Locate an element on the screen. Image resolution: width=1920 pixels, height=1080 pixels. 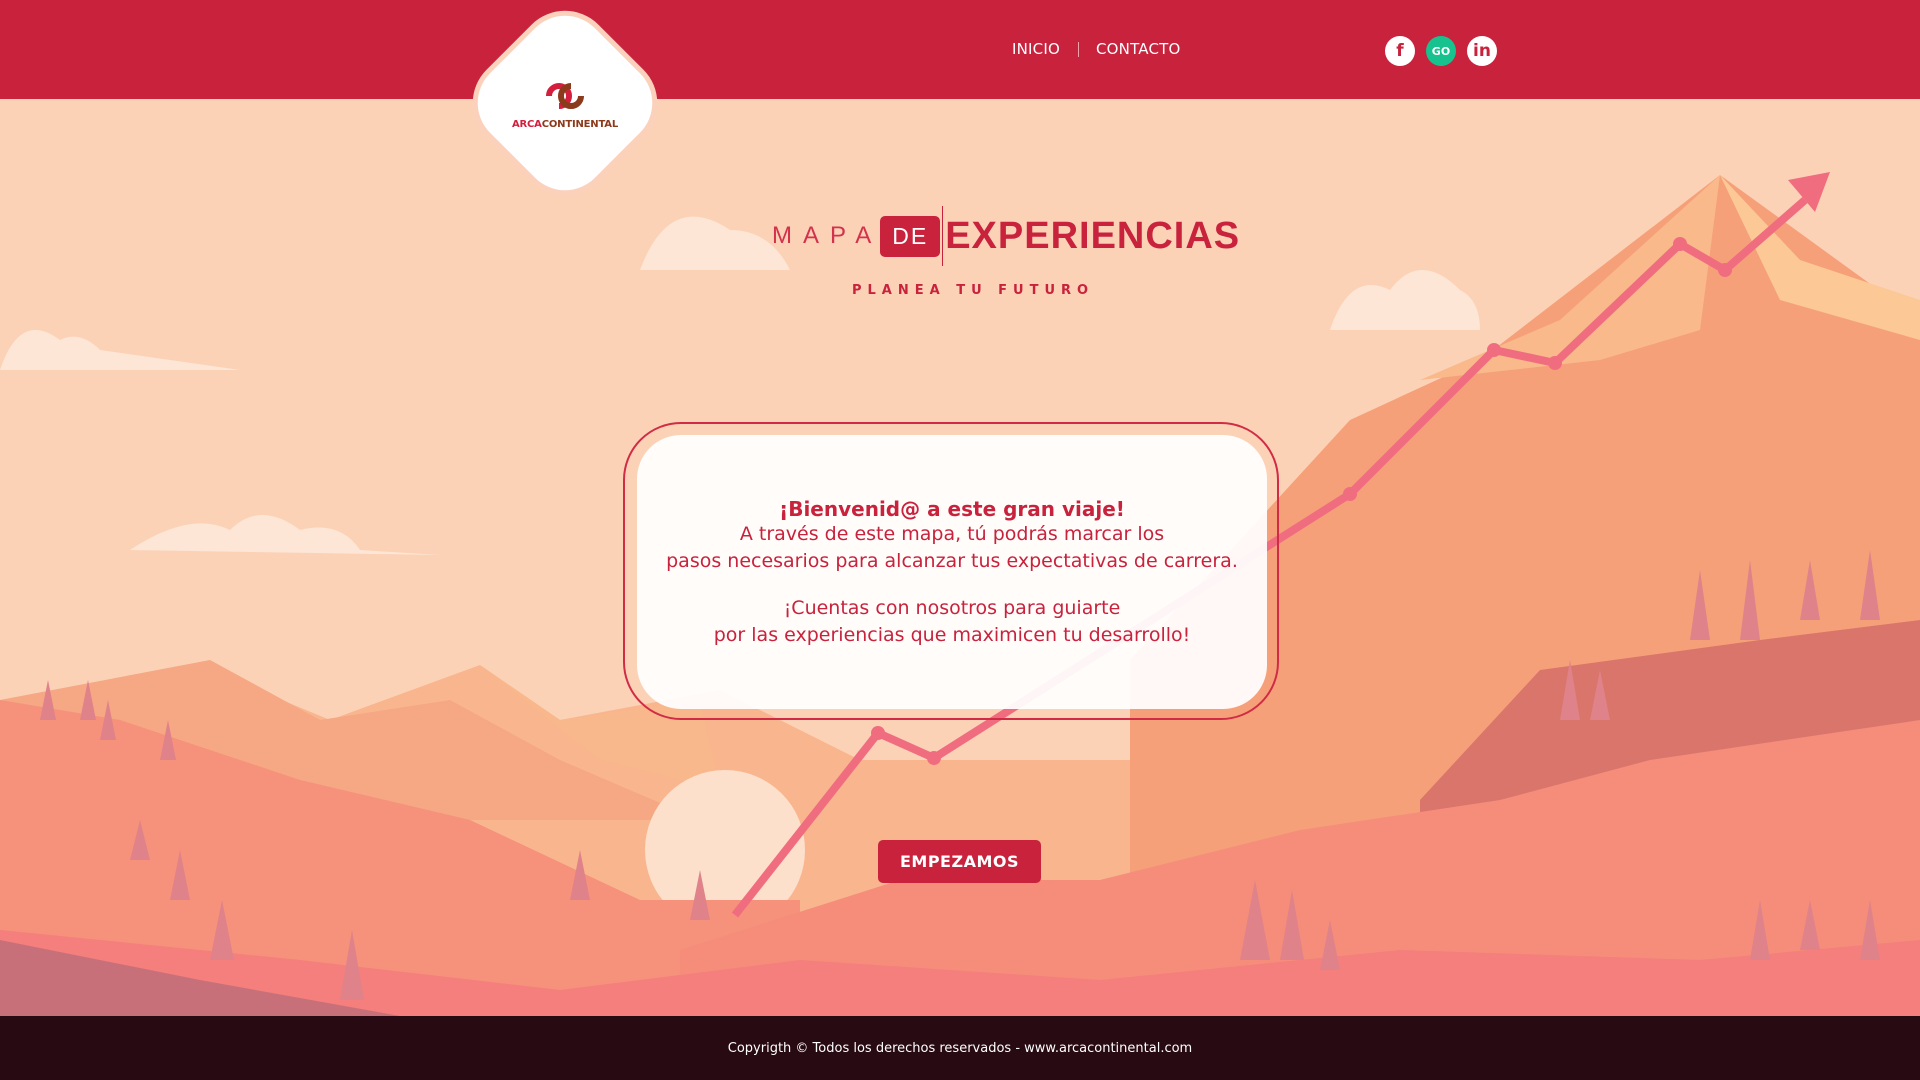
title-experiencias: EXPERIENCIAS is located at coordinates (1093, 235).